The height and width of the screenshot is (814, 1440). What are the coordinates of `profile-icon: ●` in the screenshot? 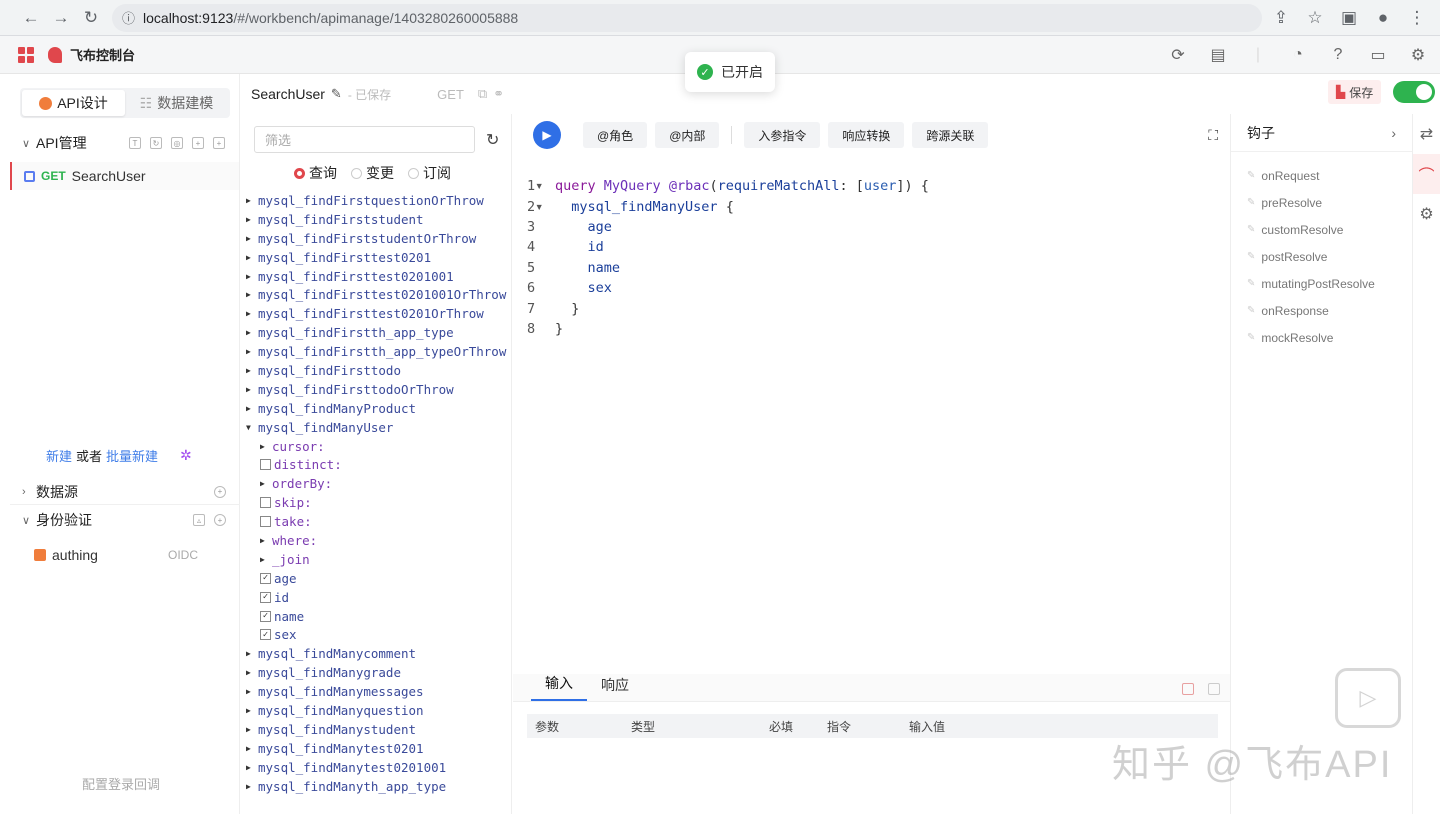 It's located at (1383, 18).